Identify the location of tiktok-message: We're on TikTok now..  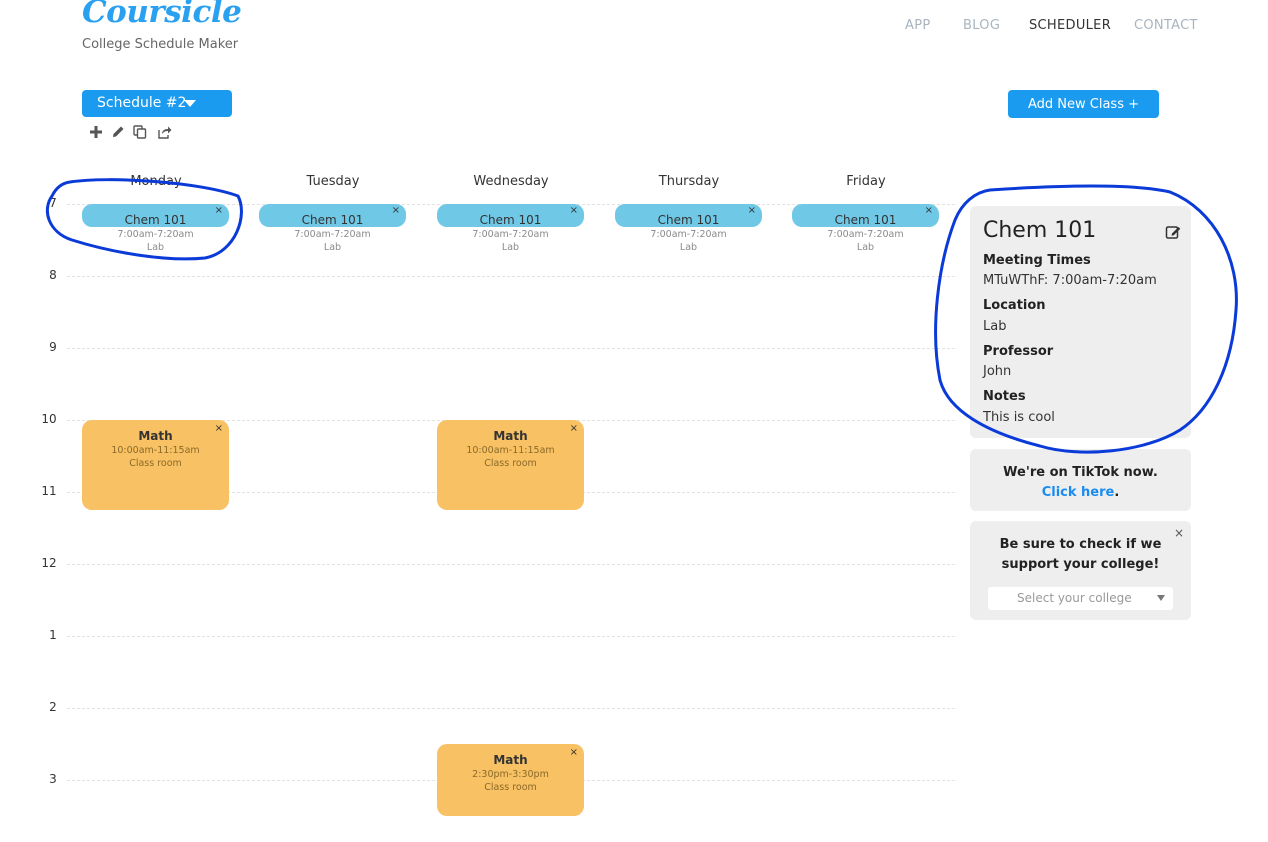
(1080, 472).